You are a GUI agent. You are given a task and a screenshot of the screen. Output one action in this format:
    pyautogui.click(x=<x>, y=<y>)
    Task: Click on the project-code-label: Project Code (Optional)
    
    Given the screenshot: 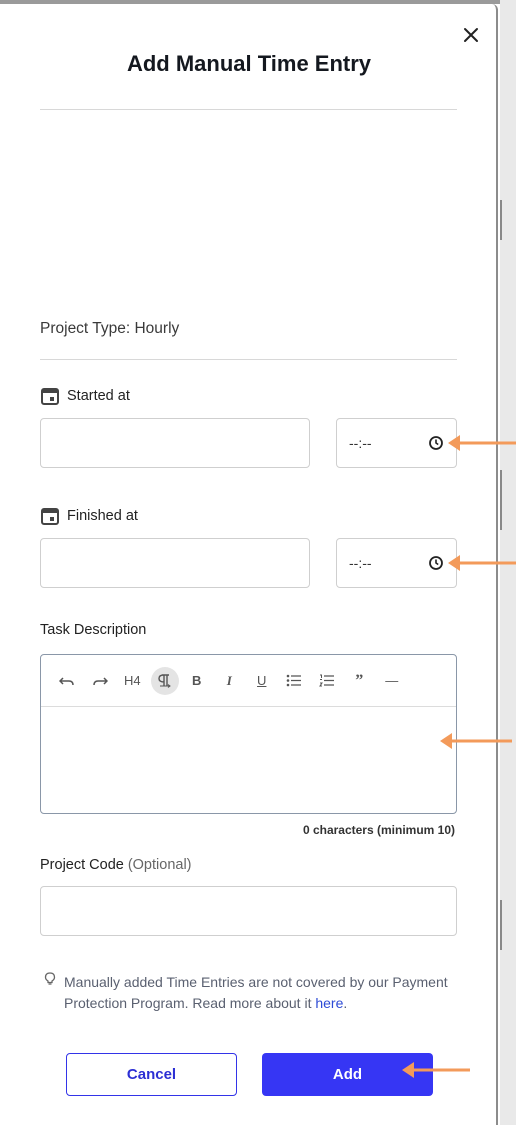 What is the action you would take?
    pyautogui.click(x=116, y=865)
    